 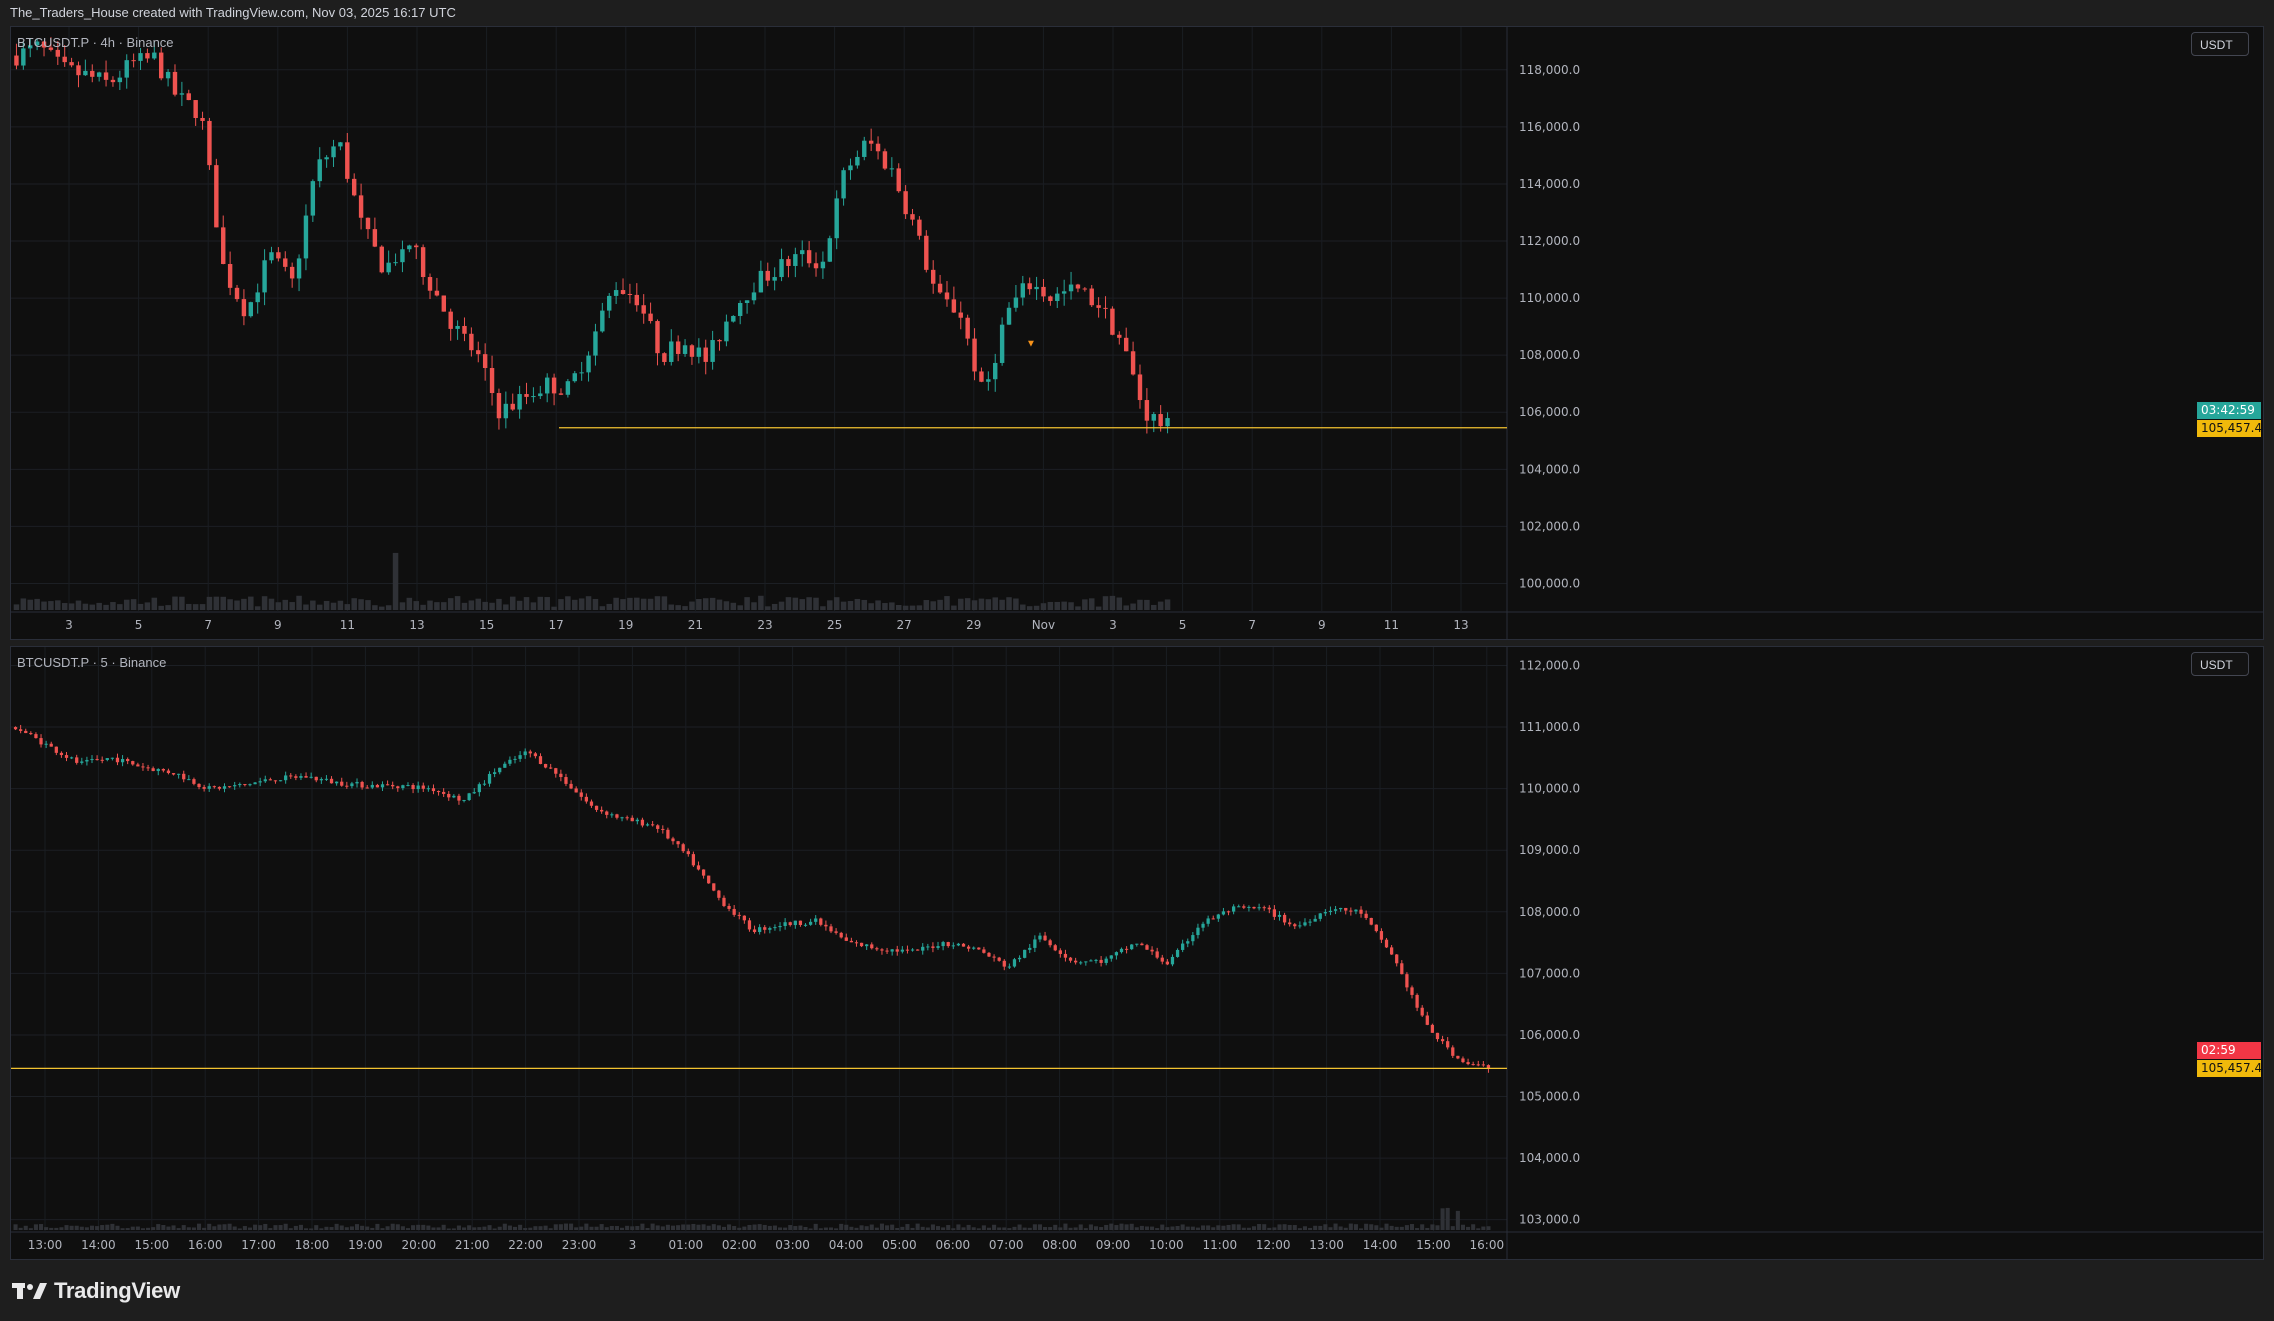 I want to click on event-marker-icon: ▼, so click(x=1031, y=344).